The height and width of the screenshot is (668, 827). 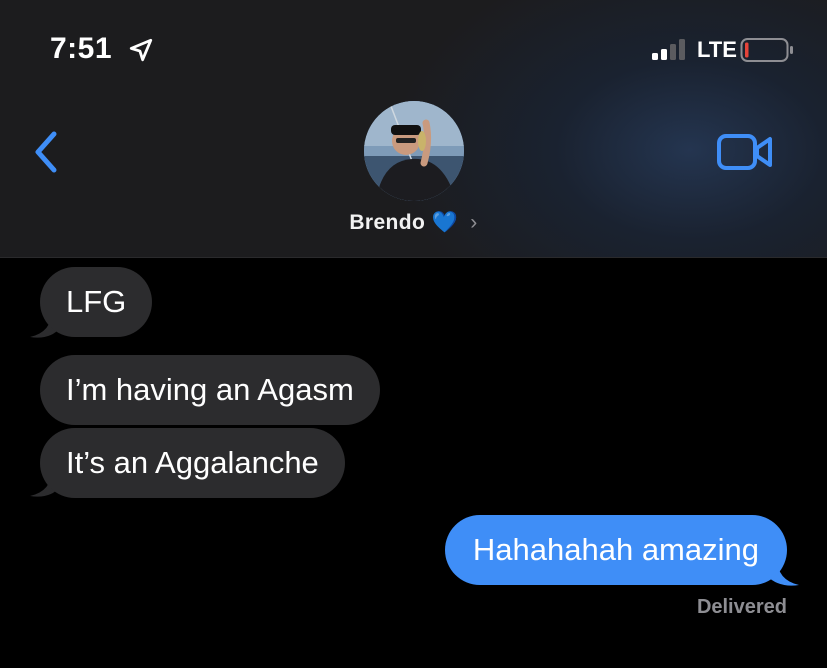 I want to click on signal-icon, so click(x=668, y=49).